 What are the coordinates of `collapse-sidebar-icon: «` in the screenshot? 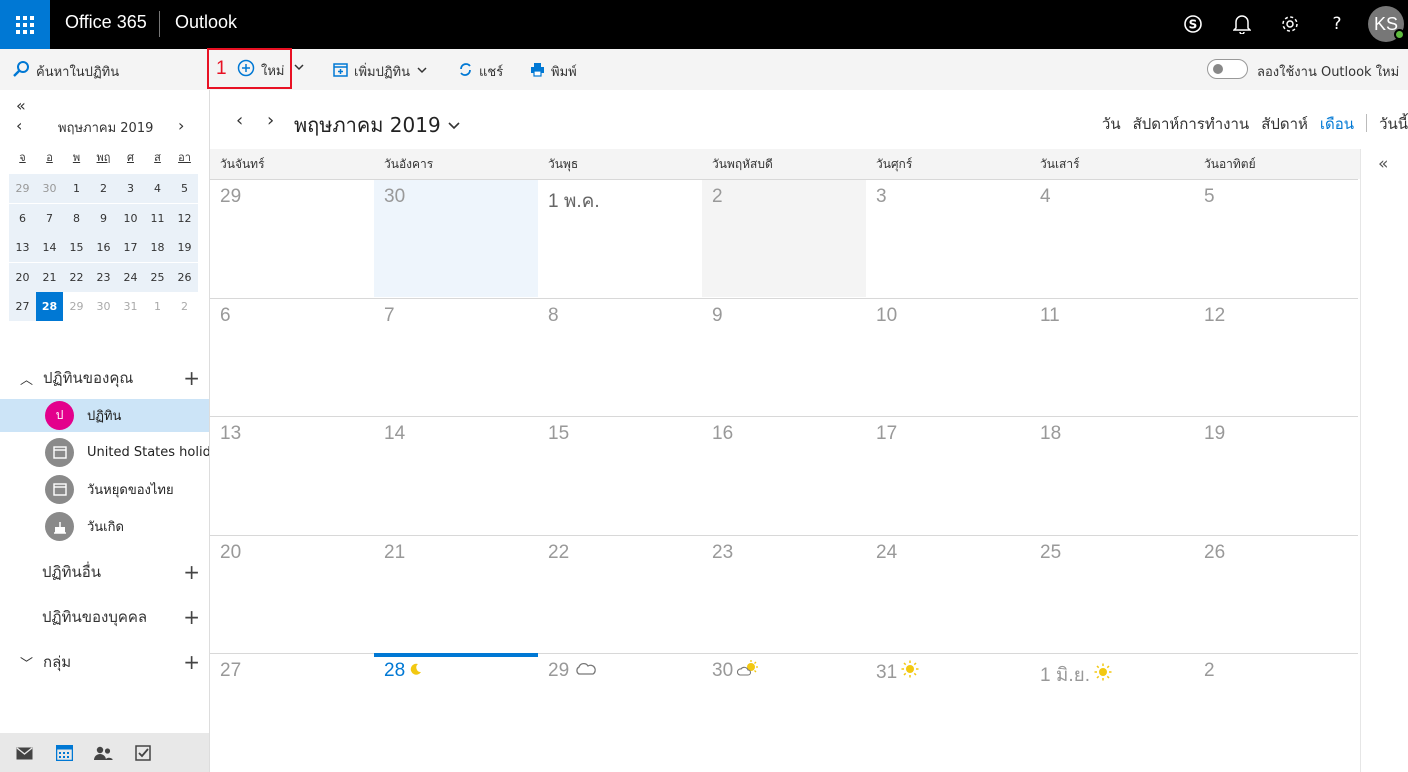 It's located at (21, 105).